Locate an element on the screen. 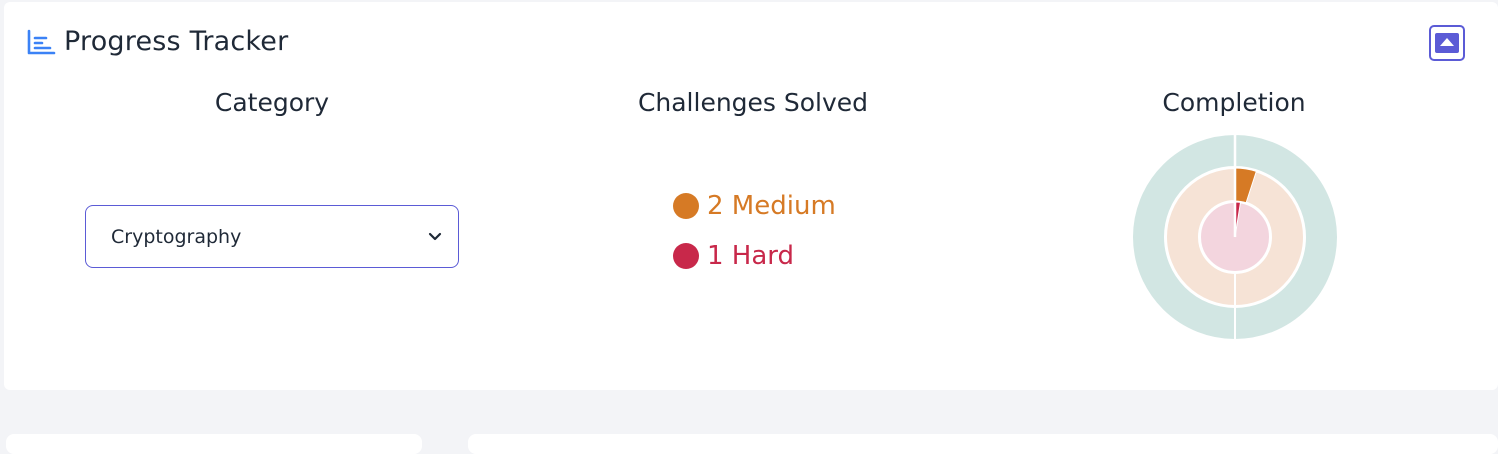 The height and width of the screenshot is (454, 1498). bottom-panel-right is located at coordinates (983, 444).